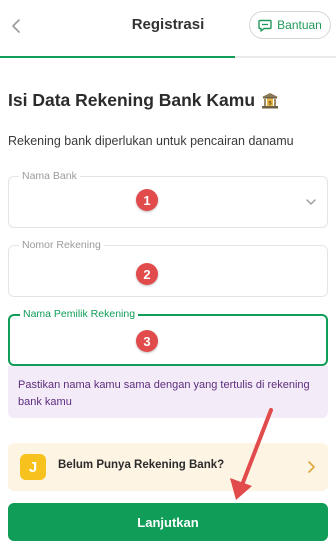 Image resolution: width=336 pixels, height=551 pixels. I want to click on step-marker-3: 3, so click(147, 341).